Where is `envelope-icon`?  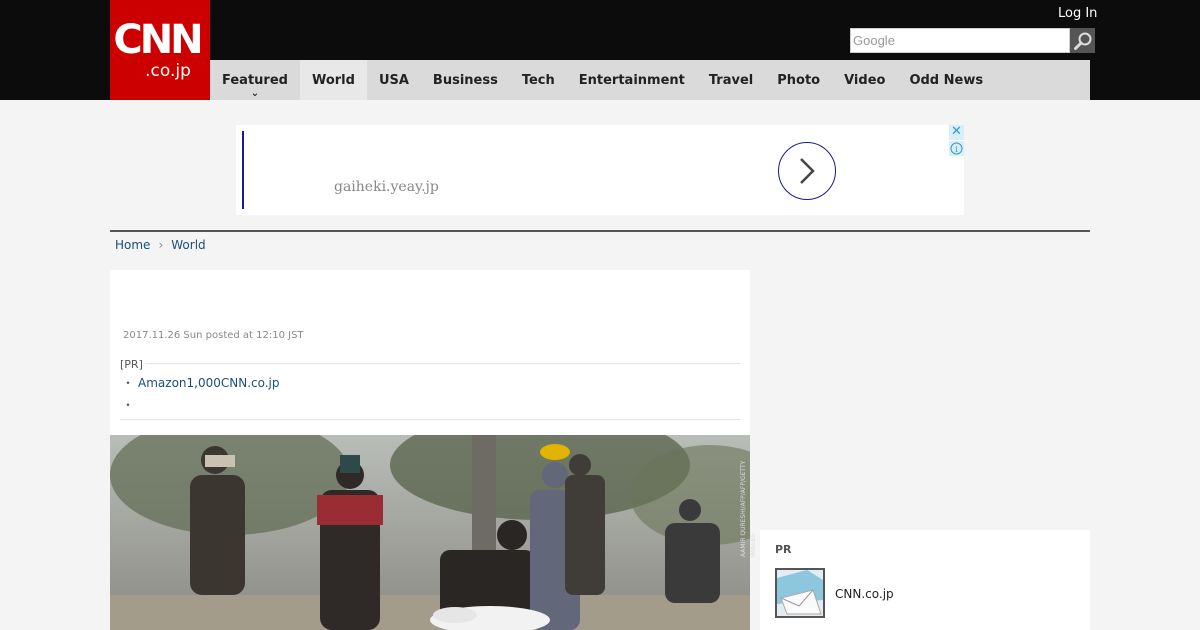 envelope-icon is located at coordinates (800, 593).